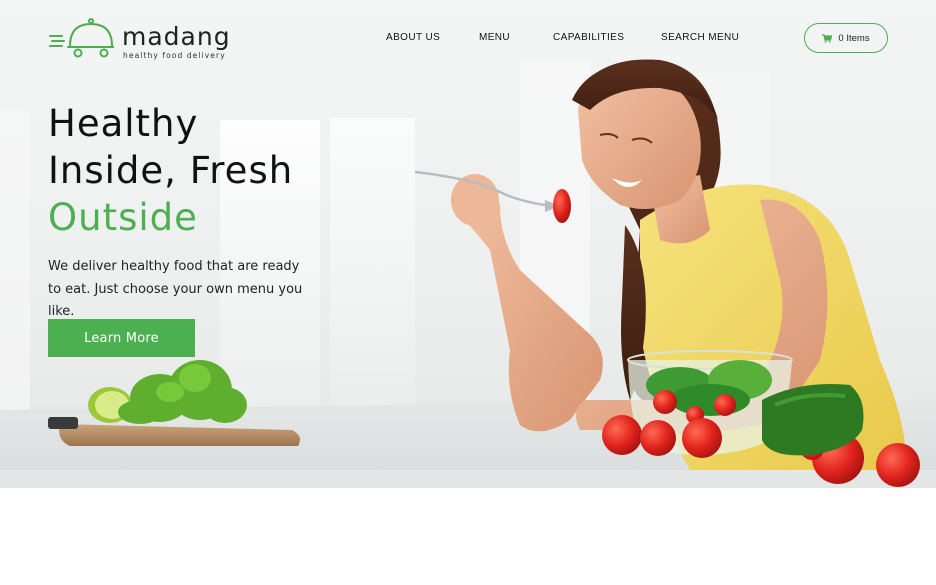 The height and width of the screenshot is (585, 936). Describe the element at coordinates (123, 123) in the screenshot. I see `headline-line-1: Healthy` at that location.